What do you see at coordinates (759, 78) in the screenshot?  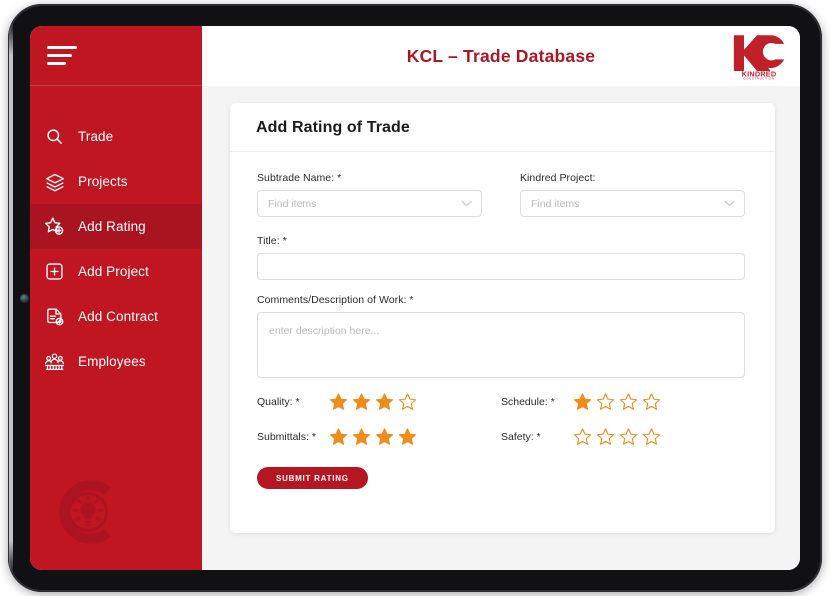 I see `svg-text: CONSTRUCTION` at bounding box center [759, 78].